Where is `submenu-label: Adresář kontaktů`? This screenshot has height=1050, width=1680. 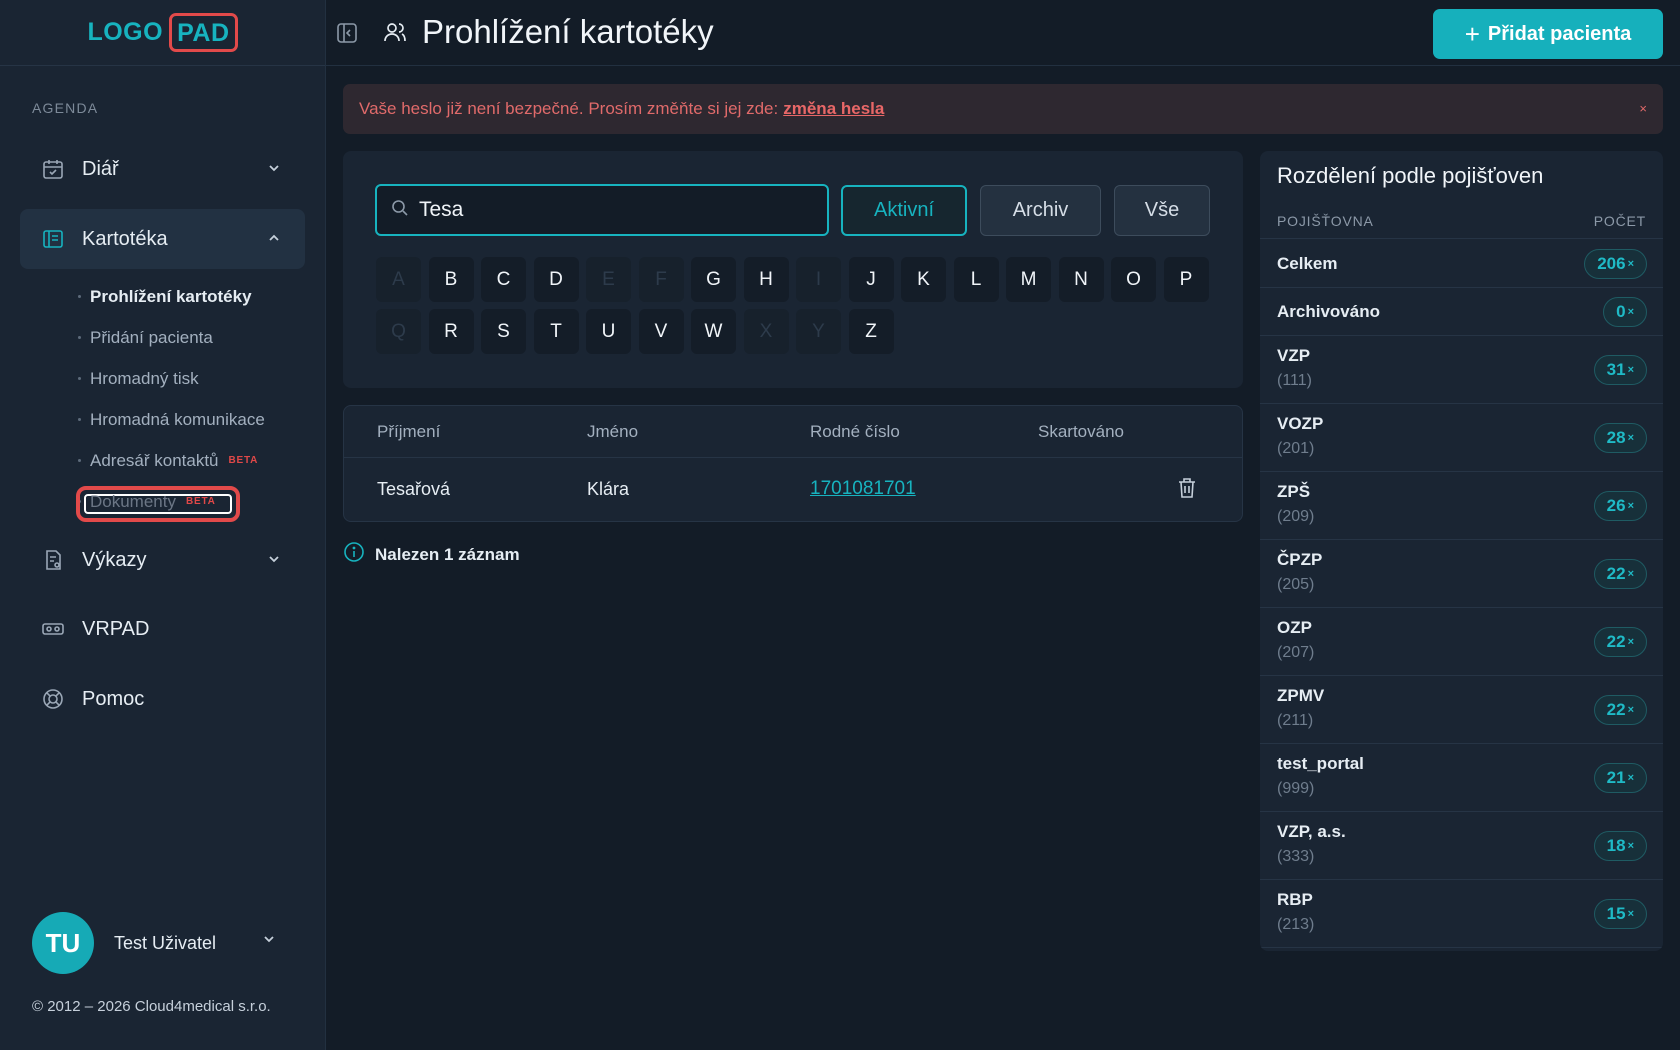
submenu-label: Adresář kontaktů is located at coordinates (154, 460).